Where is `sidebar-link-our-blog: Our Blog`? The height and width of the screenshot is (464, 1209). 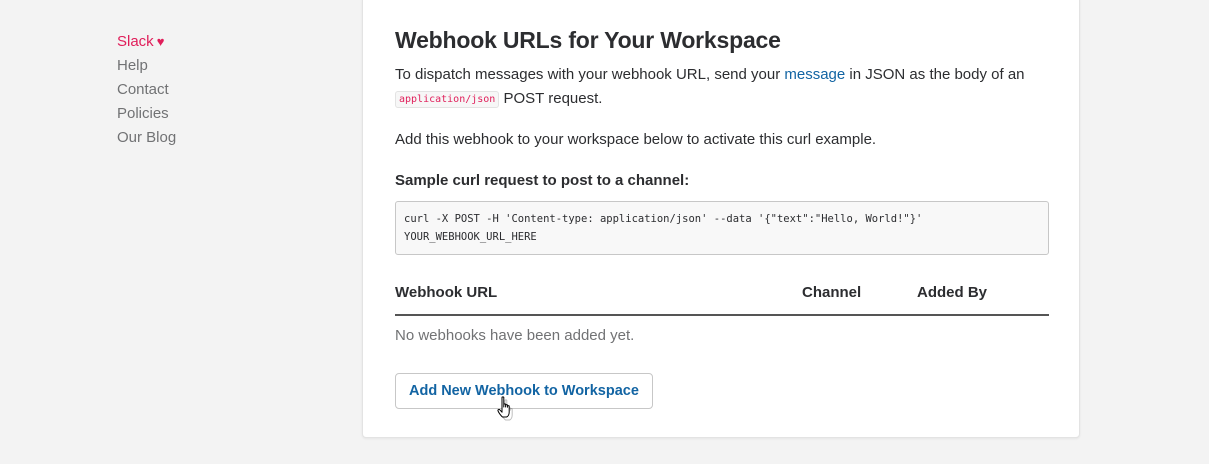 sidebar-link-our-blog: Our Blog is located at coordinates (146, 138).